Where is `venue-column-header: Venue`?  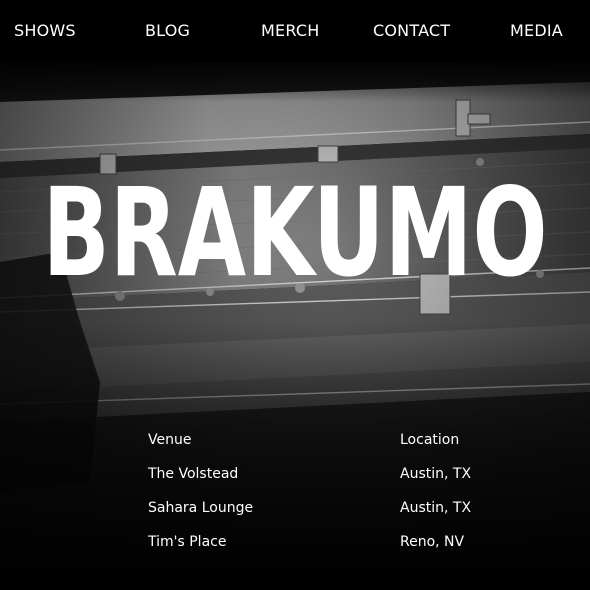
venue-column-header: Venue is located at coordinates (170, 440).